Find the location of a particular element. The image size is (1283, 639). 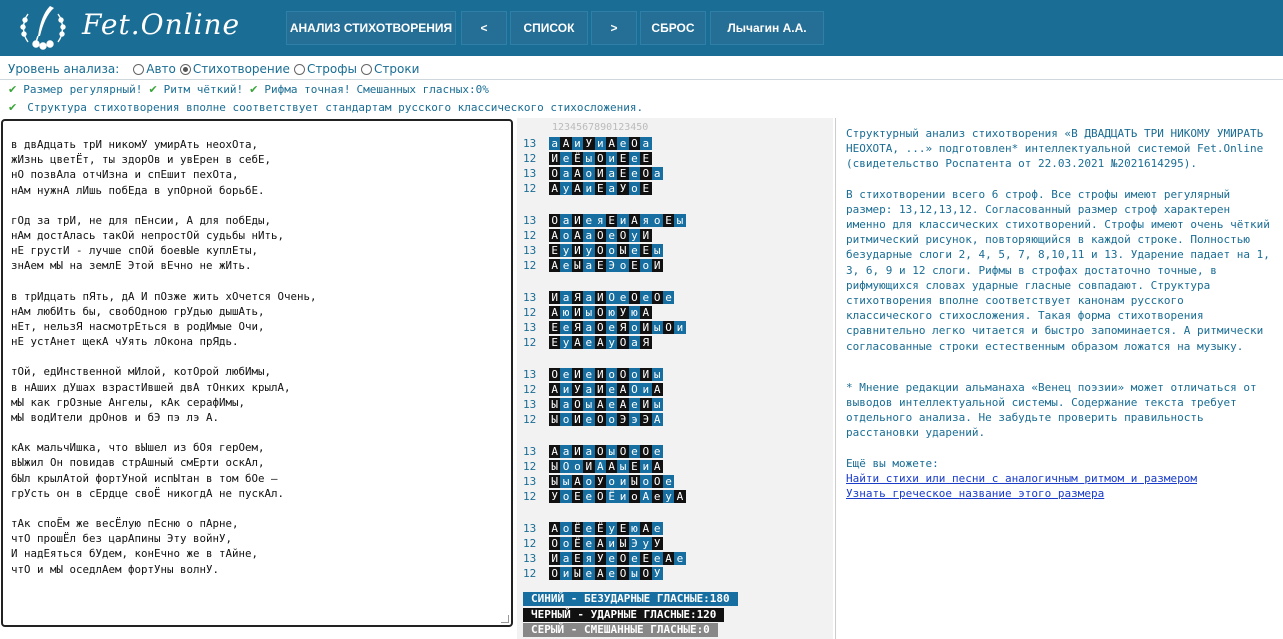

check-icon: ✔ is located at coordinates (13, 107).